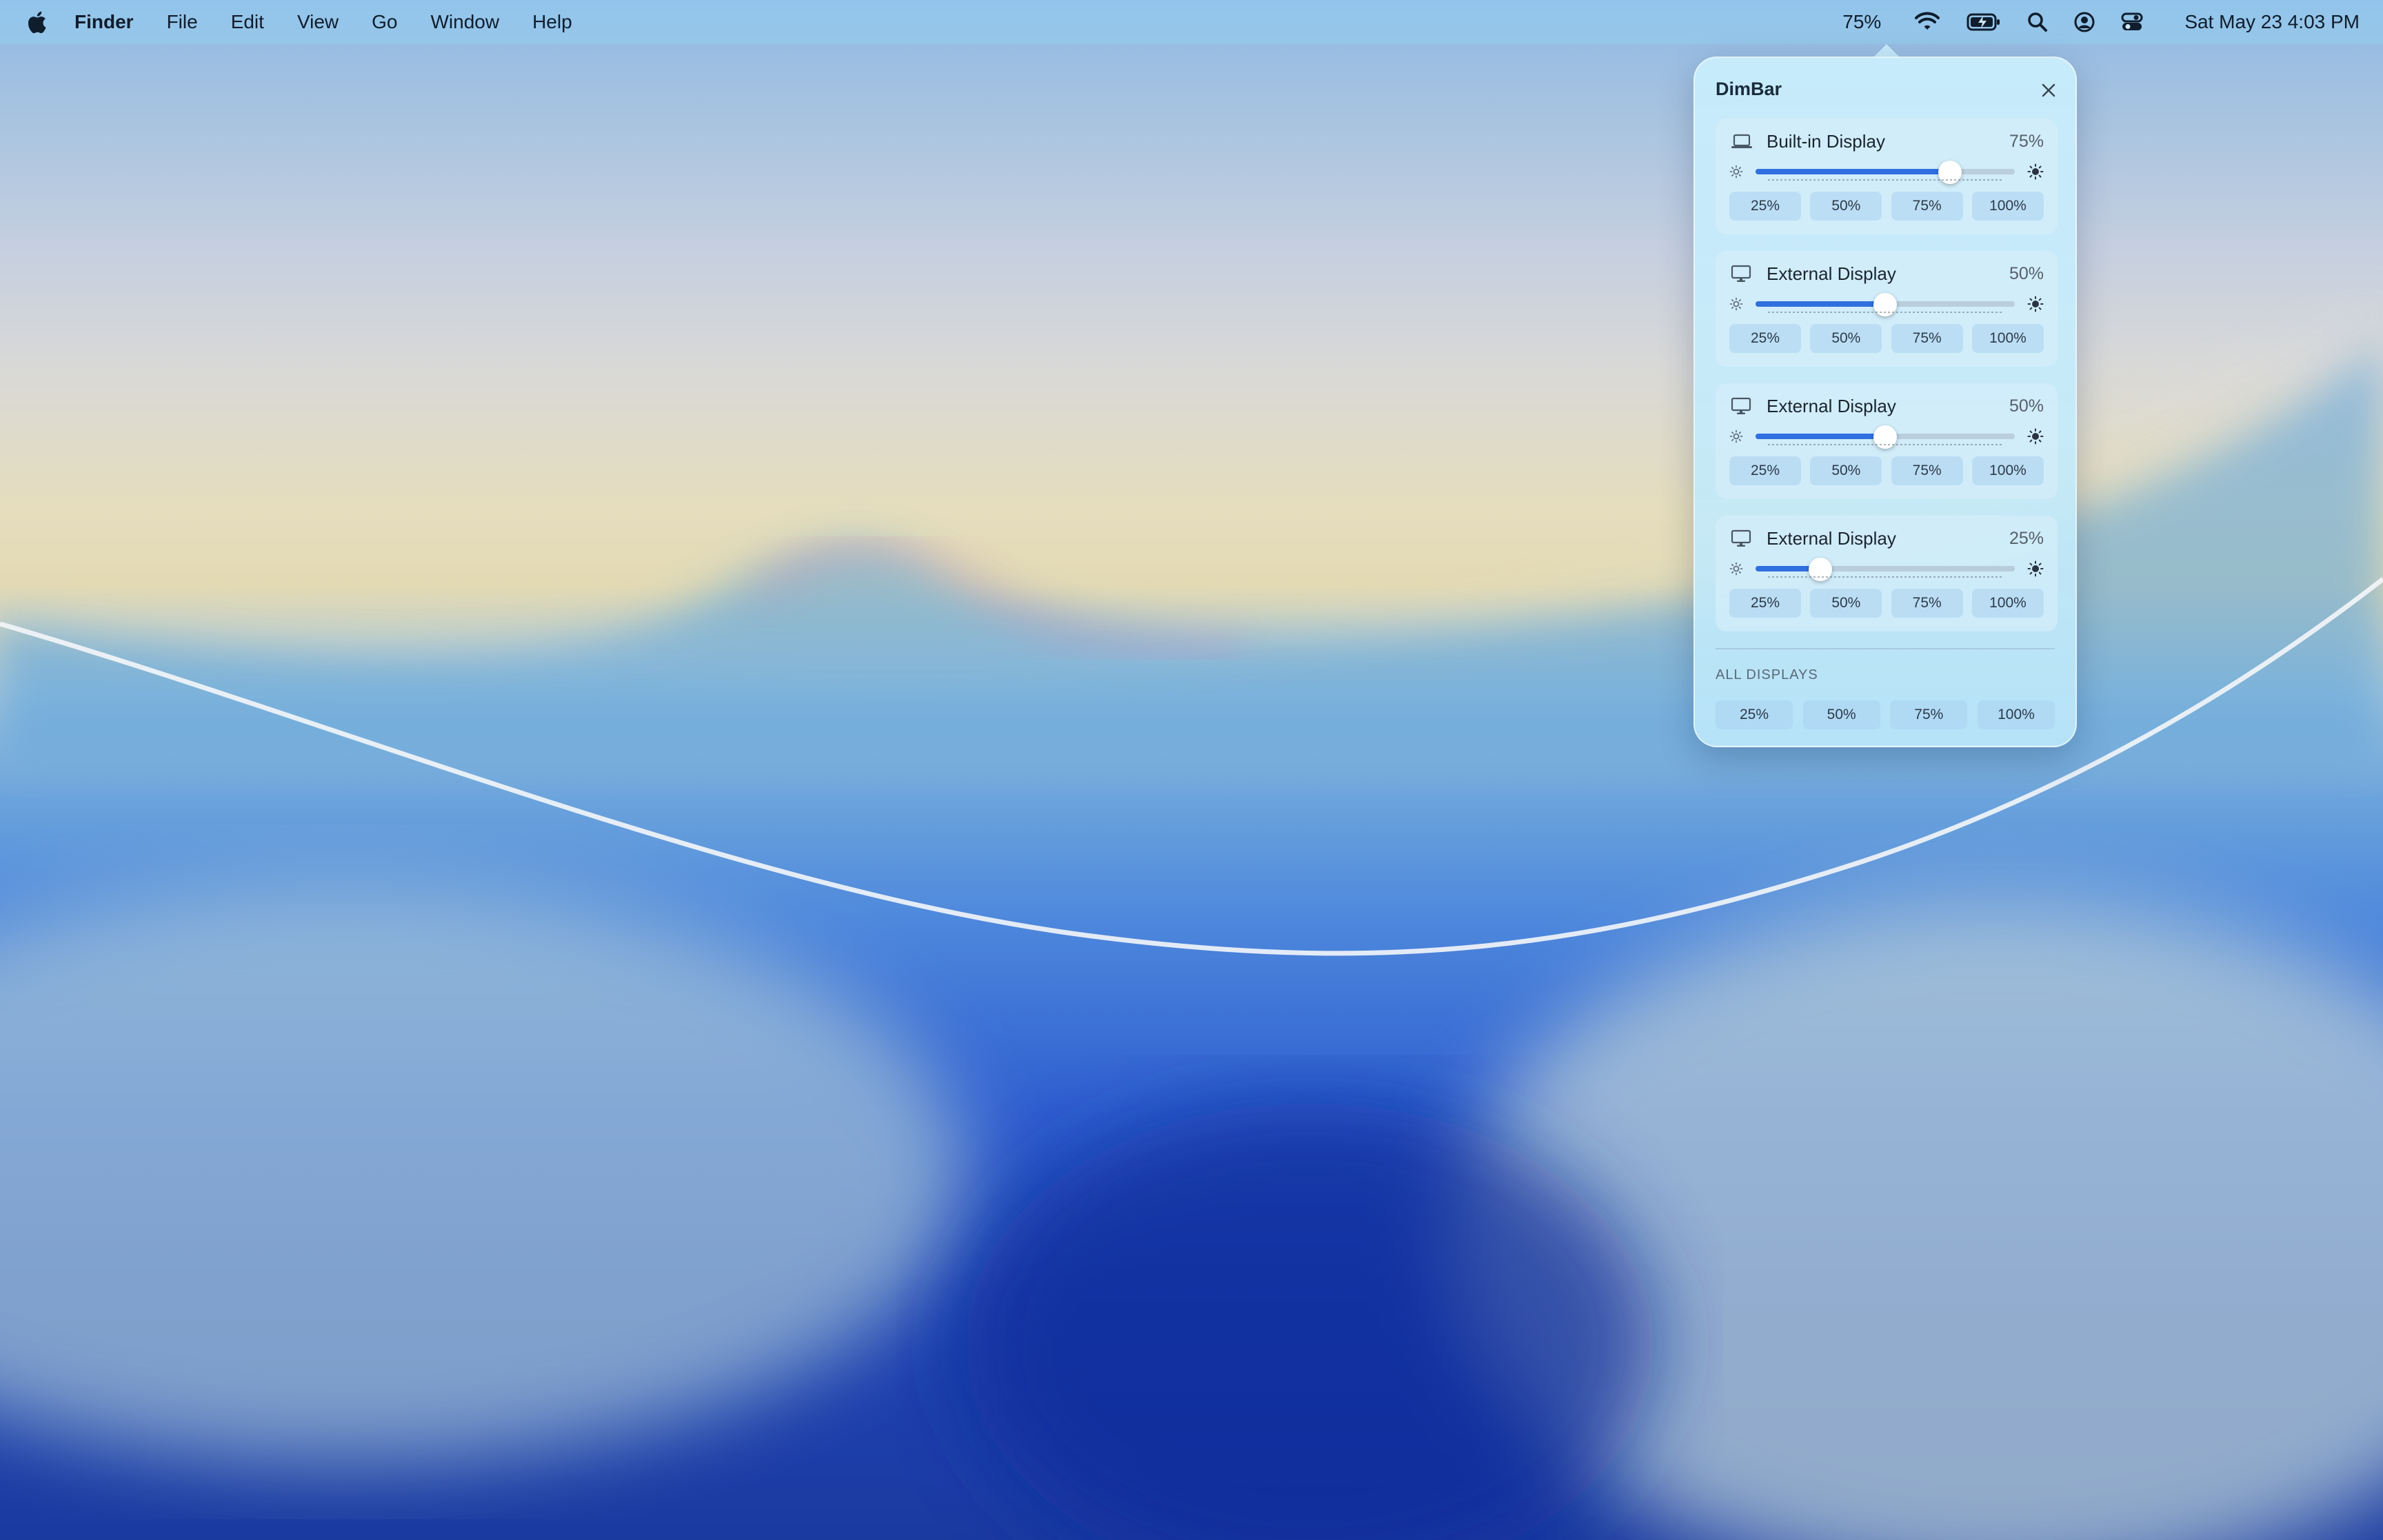 The height and width of the screenshot is (1540, 2383). I want to click on all-displays-label: ALL DISPLAYS, so click(1767, 675).